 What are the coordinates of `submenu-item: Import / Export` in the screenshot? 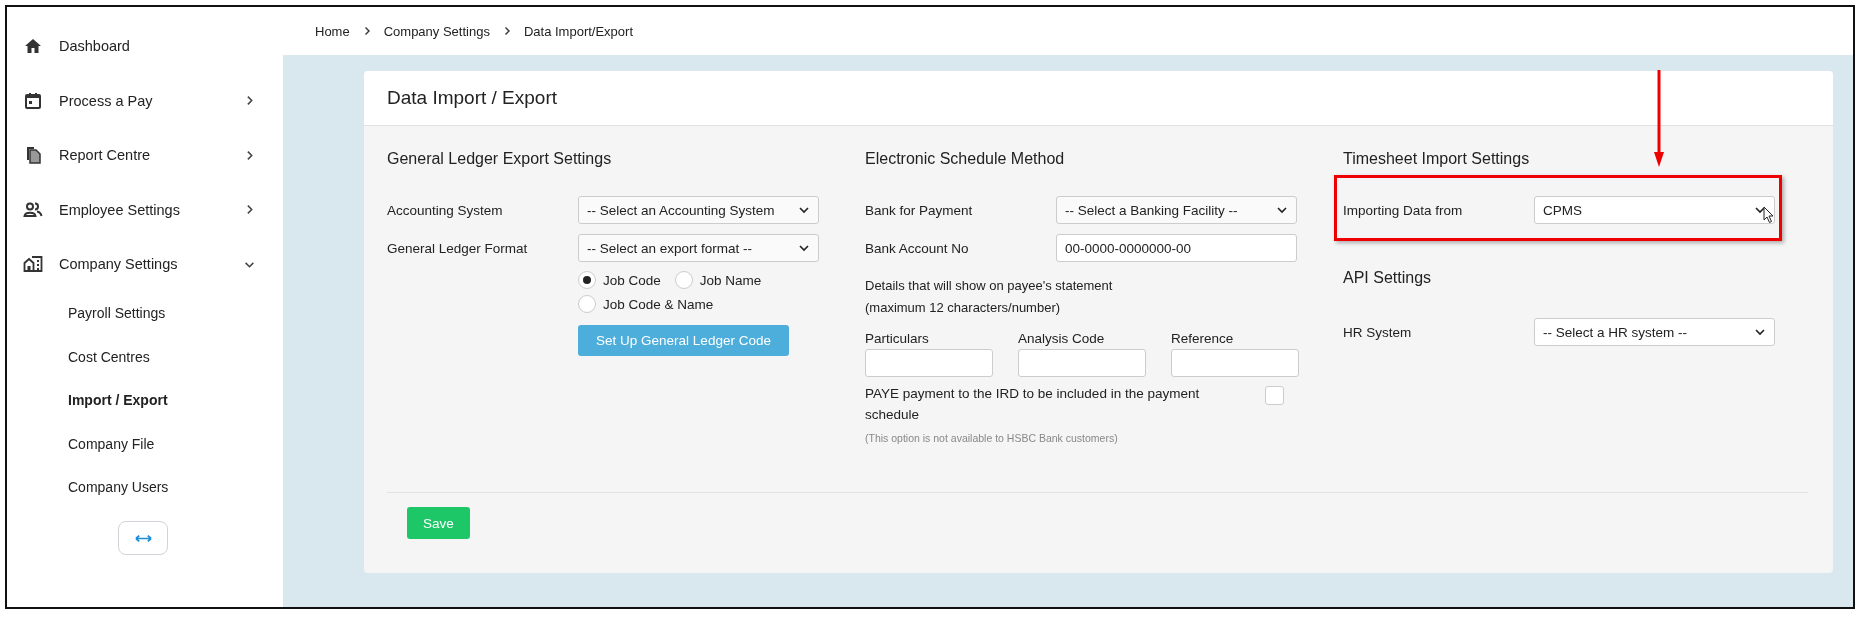 It's located at (145, 400).